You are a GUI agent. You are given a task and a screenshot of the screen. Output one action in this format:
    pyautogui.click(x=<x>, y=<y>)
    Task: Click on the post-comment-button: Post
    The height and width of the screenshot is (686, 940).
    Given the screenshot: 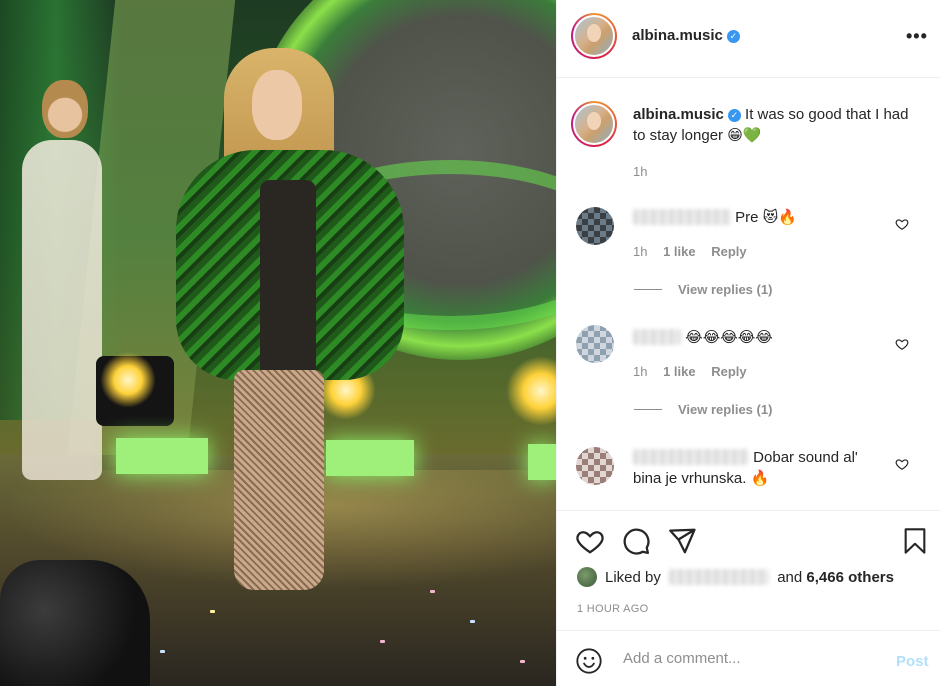 What is the action you would take?
    pyautogui.click(x=912, y=661)
    